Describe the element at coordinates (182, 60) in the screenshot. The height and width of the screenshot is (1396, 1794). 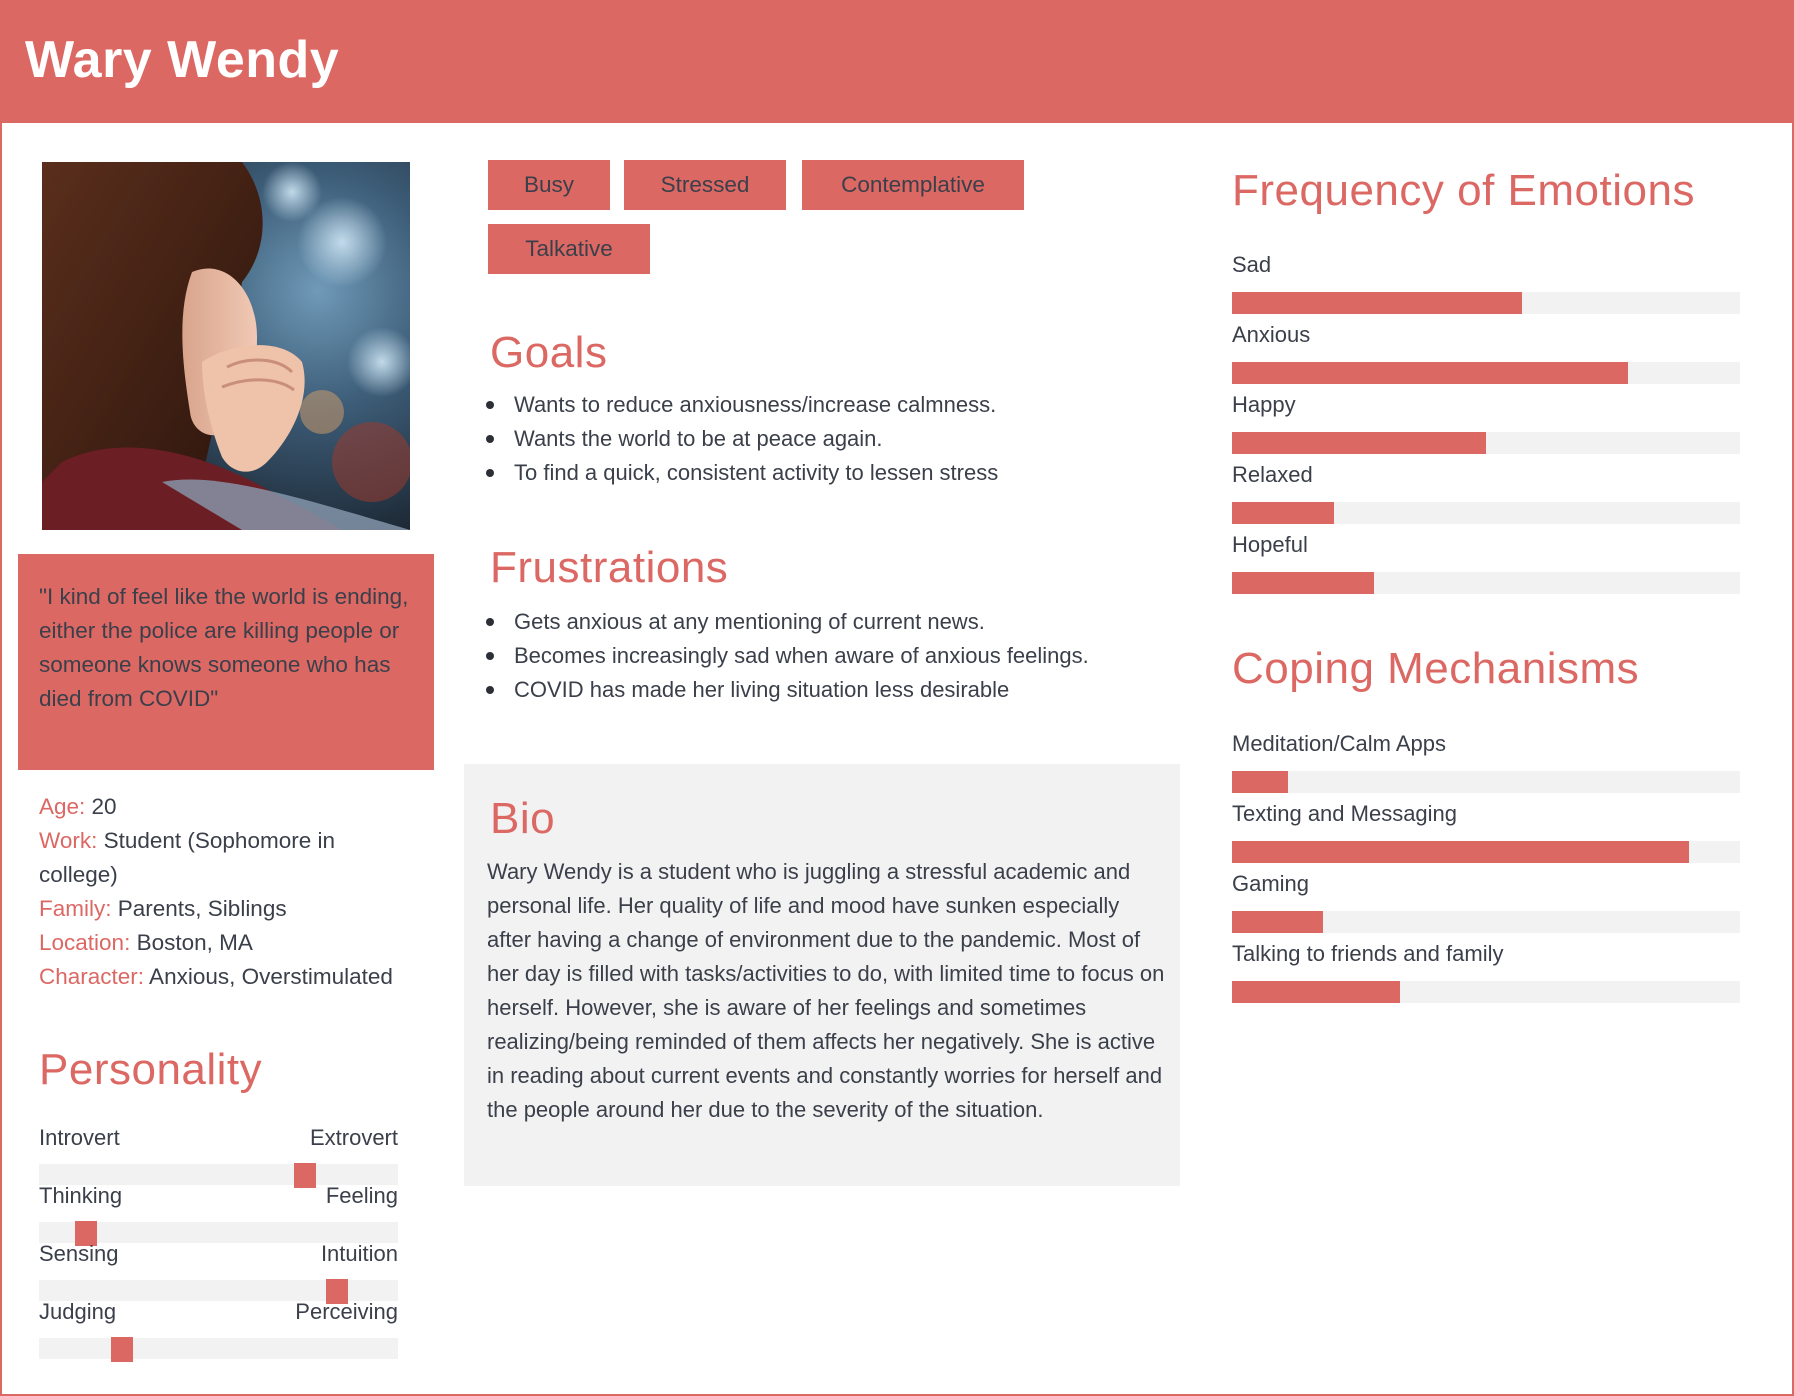
I see `persona-name: Wary Wendy` at that location.